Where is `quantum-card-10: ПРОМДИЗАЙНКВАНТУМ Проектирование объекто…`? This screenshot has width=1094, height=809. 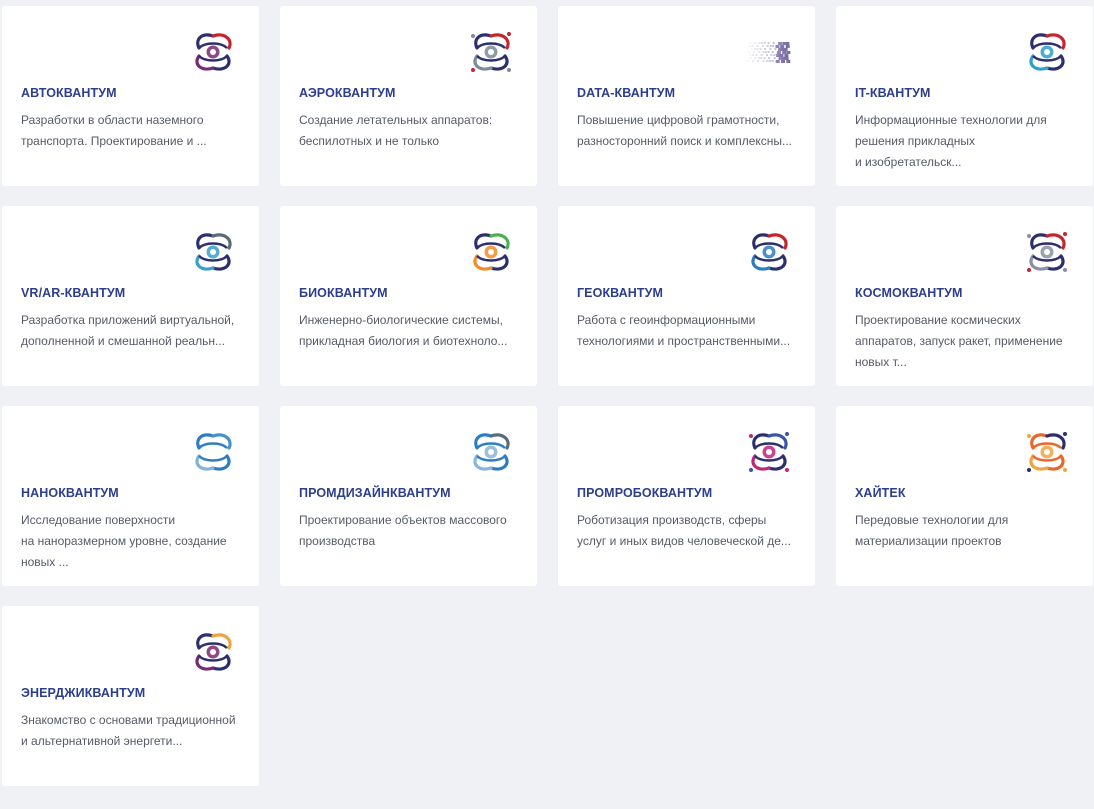 quantum-card-10: ПРОМДИЗАЙНКВАНТУМ Проектирование объекто… is located at coordinates (408, 496).